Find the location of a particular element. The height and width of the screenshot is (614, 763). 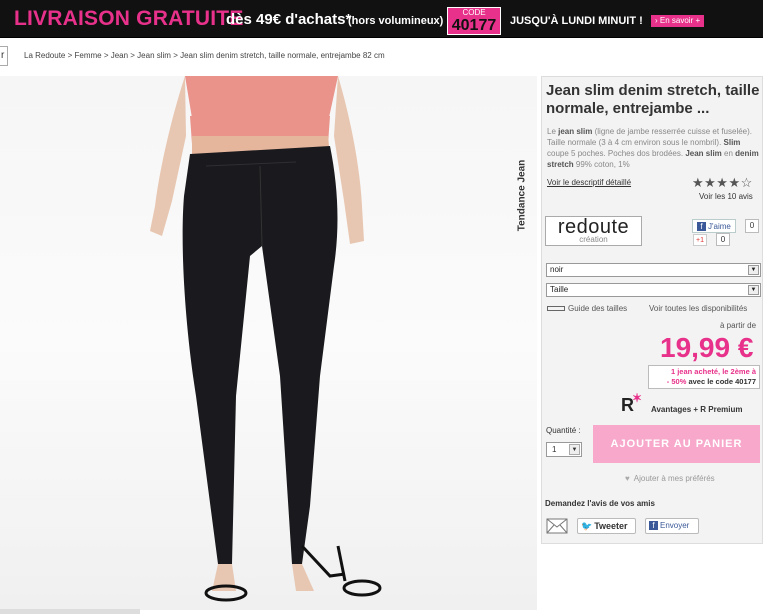

color-select-value: noir is located at coordinates (557, 269).